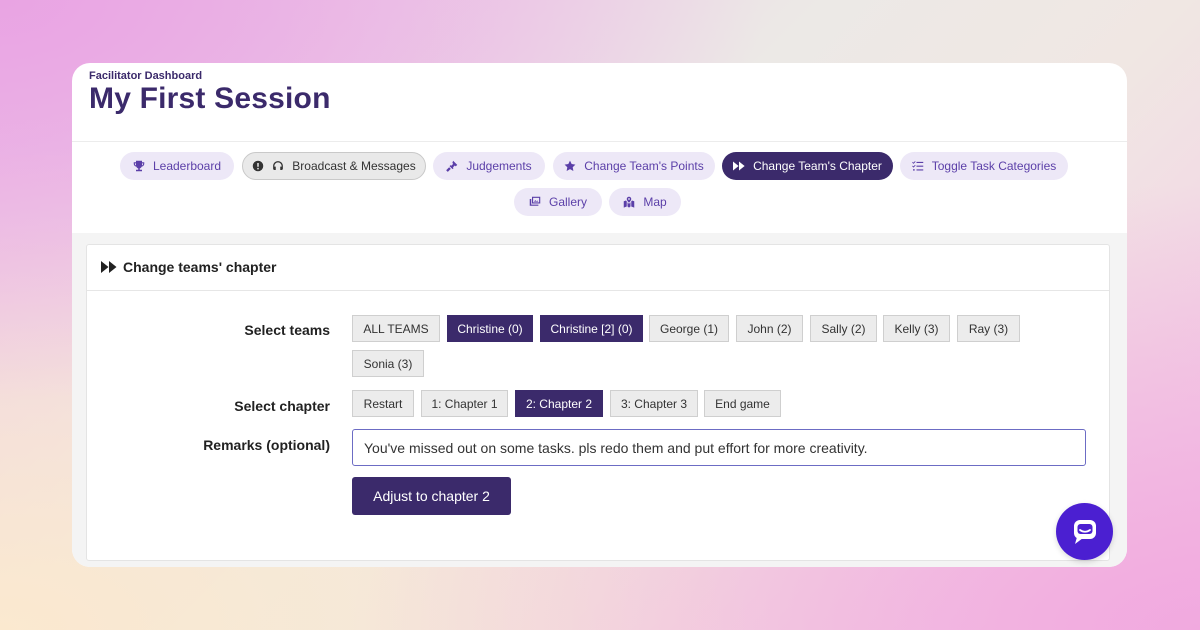 The height and width of the screenshot is (630, 1200). Describe the element at coordinates (266, 445) in the screenshot. I see `remarks-label: Remarks (optional)` at that location.